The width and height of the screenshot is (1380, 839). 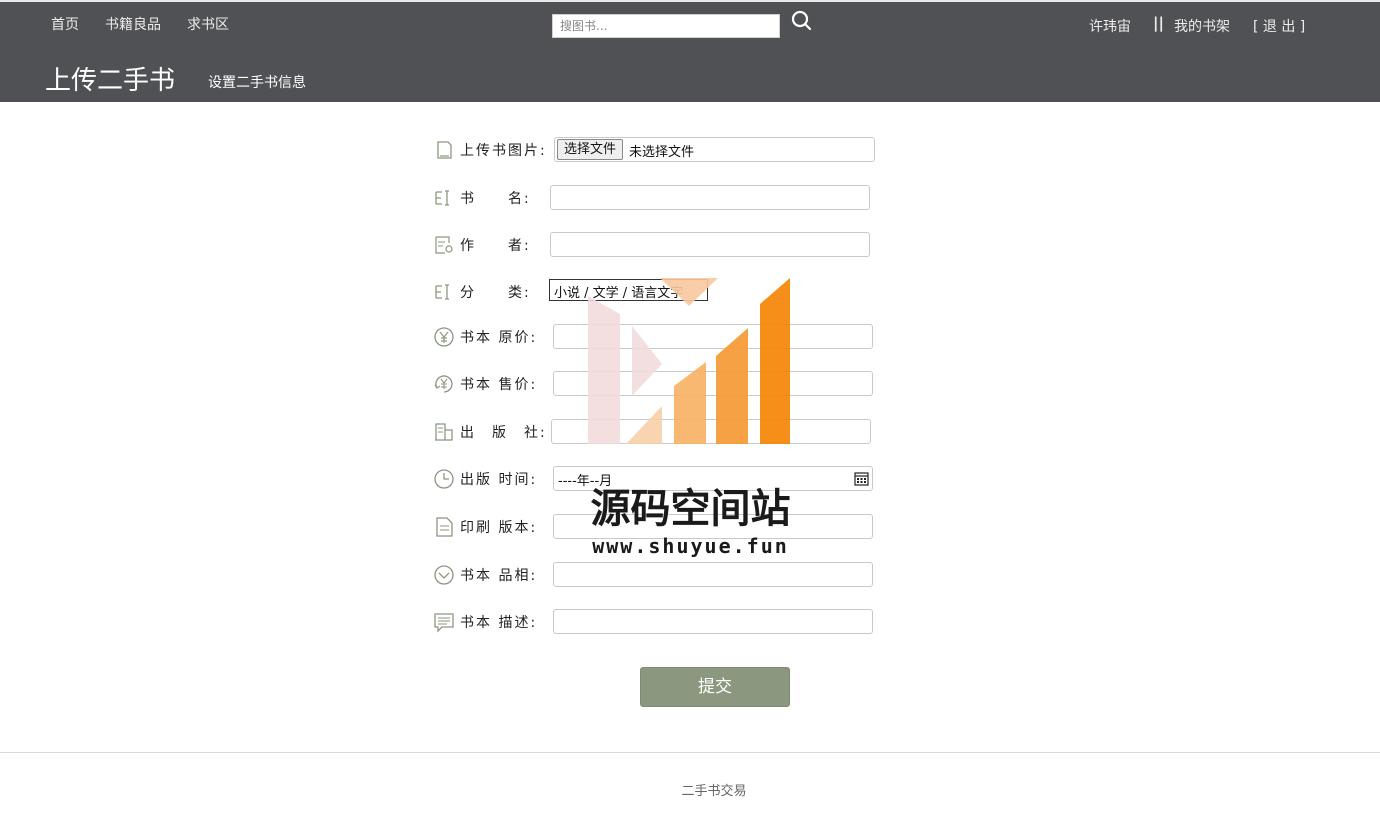 What do you see at coordinates (690, 752) in the screenshot?
I see `footer-divider` at bounding box center [690, 752].